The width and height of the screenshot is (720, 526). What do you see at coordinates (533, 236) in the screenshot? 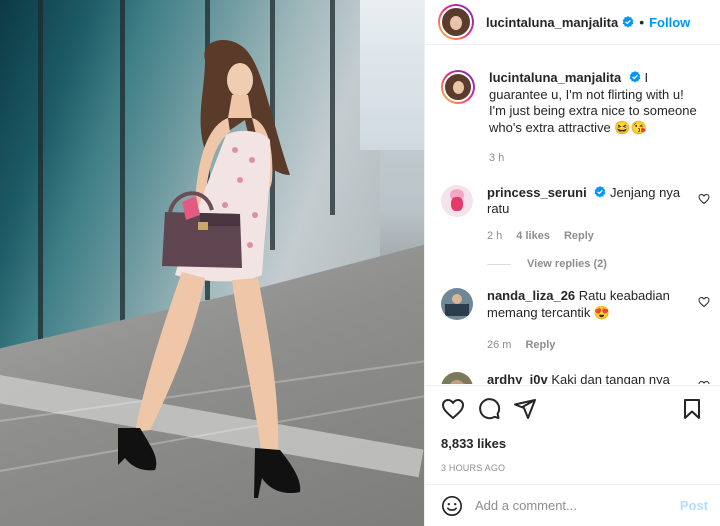
I see `comment-likes: 4 likes` at bounding box center [533, 236].